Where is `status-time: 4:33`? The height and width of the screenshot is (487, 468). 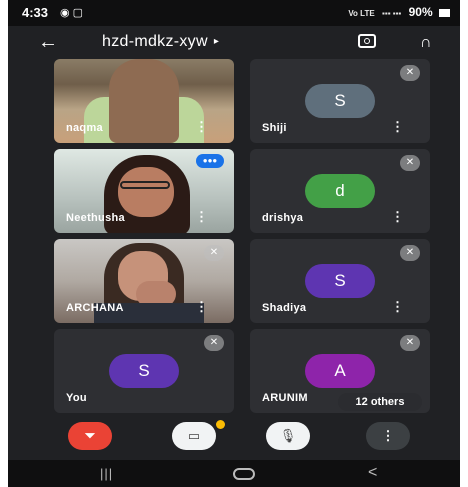
status-time: 4:33 is located at coordinates (35, 12).